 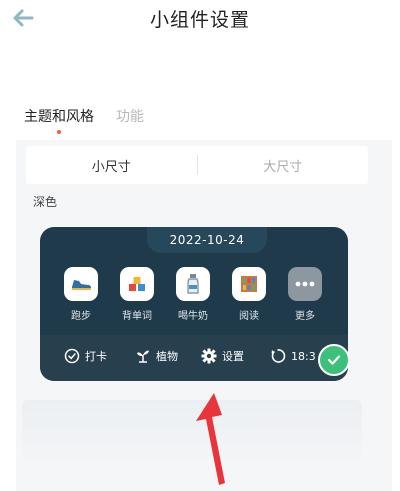 I want to click on habit-label: 背单词, so click(x=137, y=316).